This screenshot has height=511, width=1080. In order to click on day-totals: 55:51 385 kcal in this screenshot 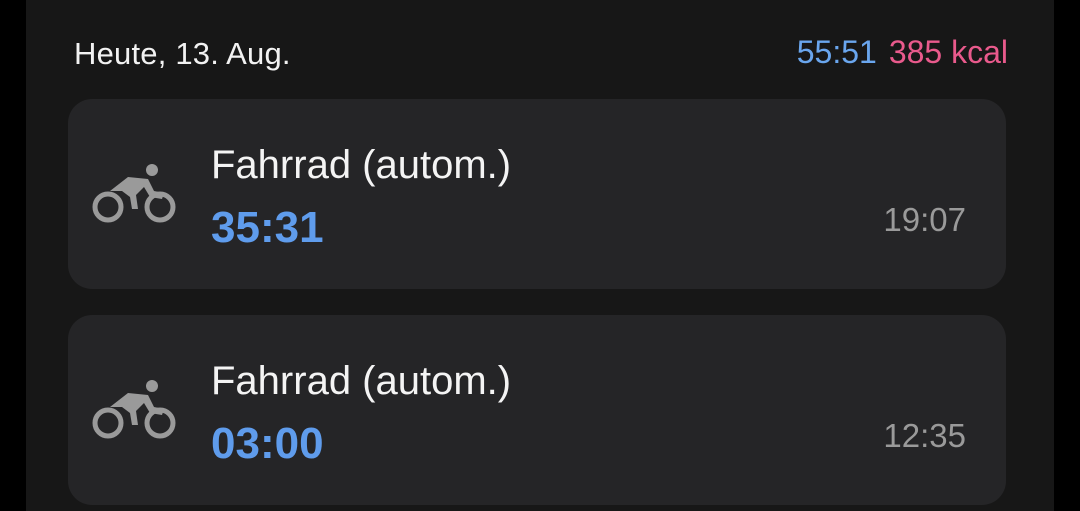, I will do `click(902, 52)`.